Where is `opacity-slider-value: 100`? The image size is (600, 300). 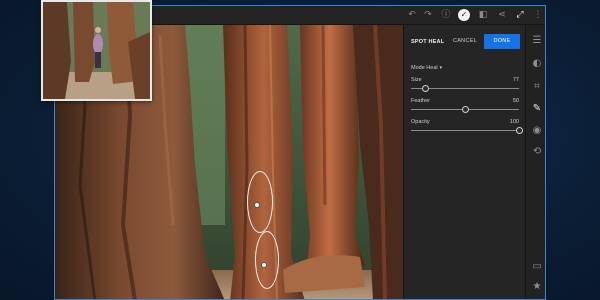
opacity-slider-value: 100 is located at coordinates (514, 122).